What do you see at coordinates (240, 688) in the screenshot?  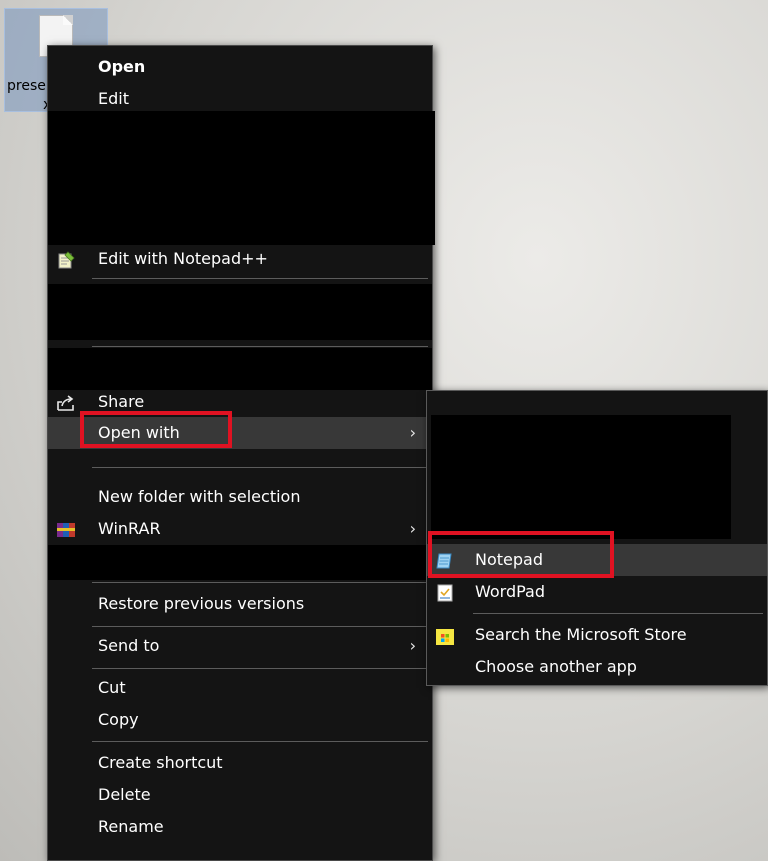 I see `menu-item-cut: Cut` at bounding box center [240, 688].